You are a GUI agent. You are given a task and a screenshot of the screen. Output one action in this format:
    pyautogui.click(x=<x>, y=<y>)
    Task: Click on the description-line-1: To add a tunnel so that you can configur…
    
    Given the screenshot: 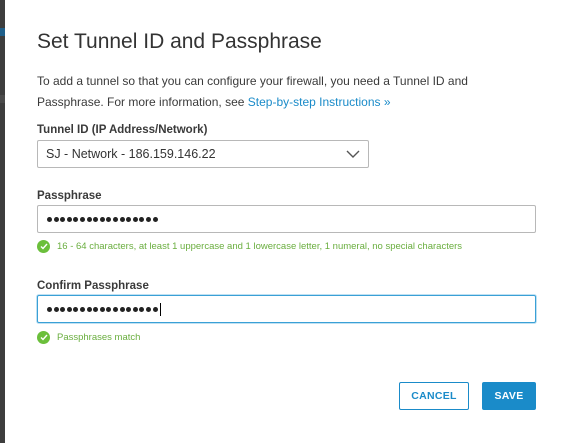 What is the action you would take?
    pyautogui.click(x=252, y=81)
    